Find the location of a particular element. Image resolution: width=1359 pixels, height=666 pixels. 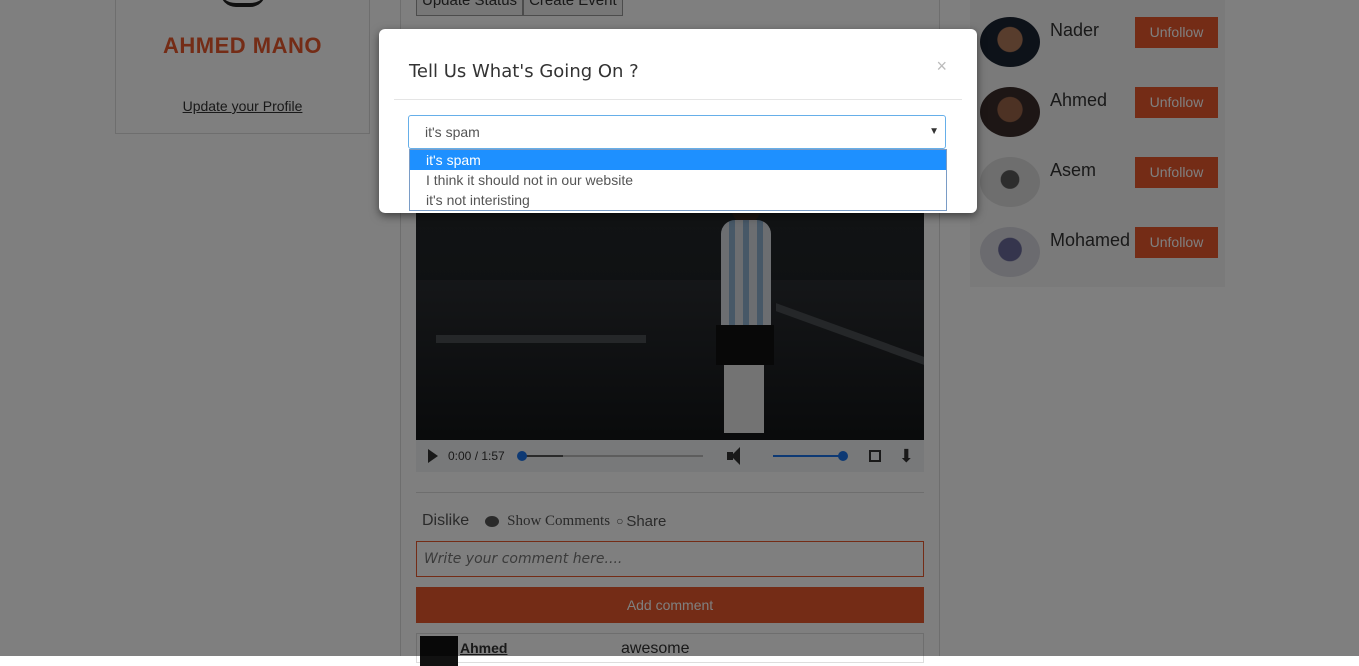

modal-title: Tell Us What's Going On ? is located at coordinates (524, 71).